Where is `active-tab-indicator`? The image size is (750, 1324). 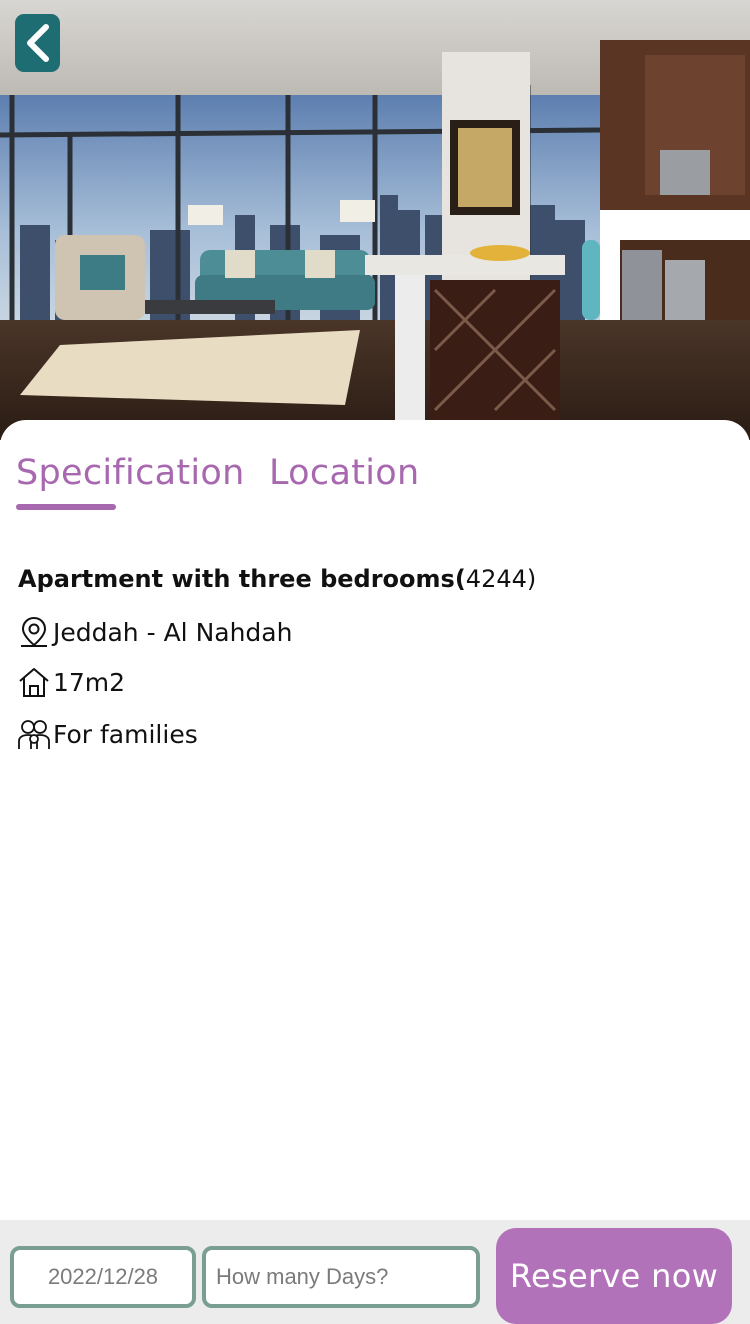 active-tab-indicator is located at coordinates (66, 507).